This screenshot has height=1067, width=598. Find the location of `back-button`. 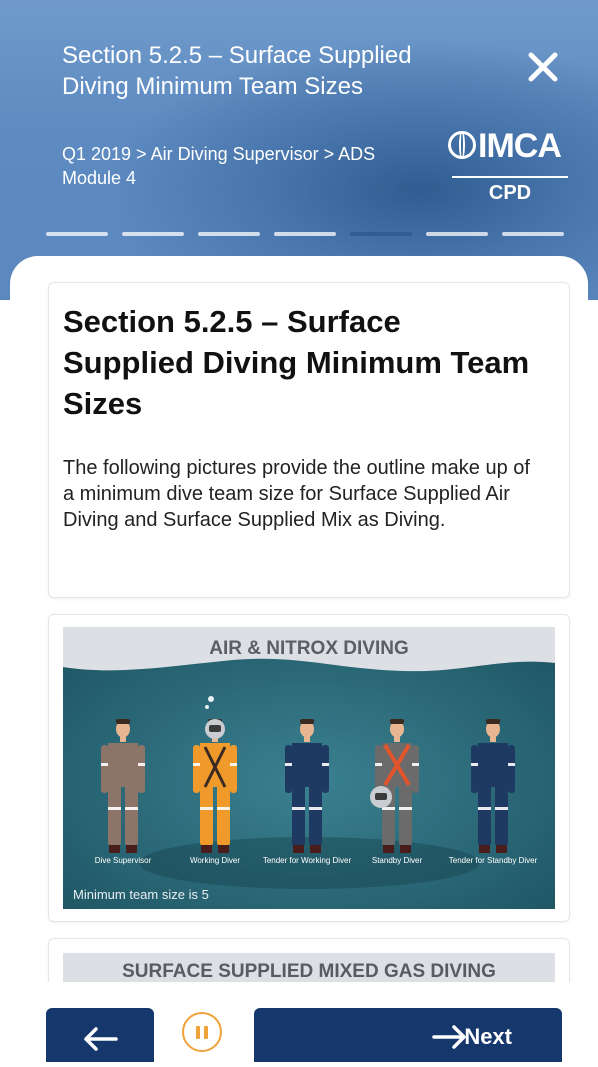

back-button is located at coordinates (100, 1035).